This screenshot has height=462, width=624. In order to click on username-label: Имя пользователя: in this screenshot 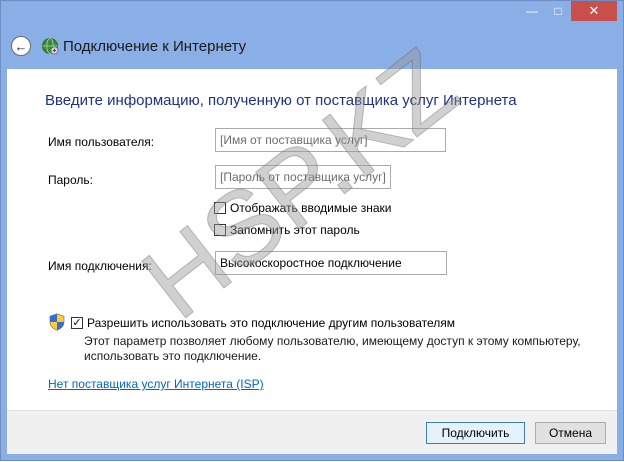, I will do `click(101, 142)`.